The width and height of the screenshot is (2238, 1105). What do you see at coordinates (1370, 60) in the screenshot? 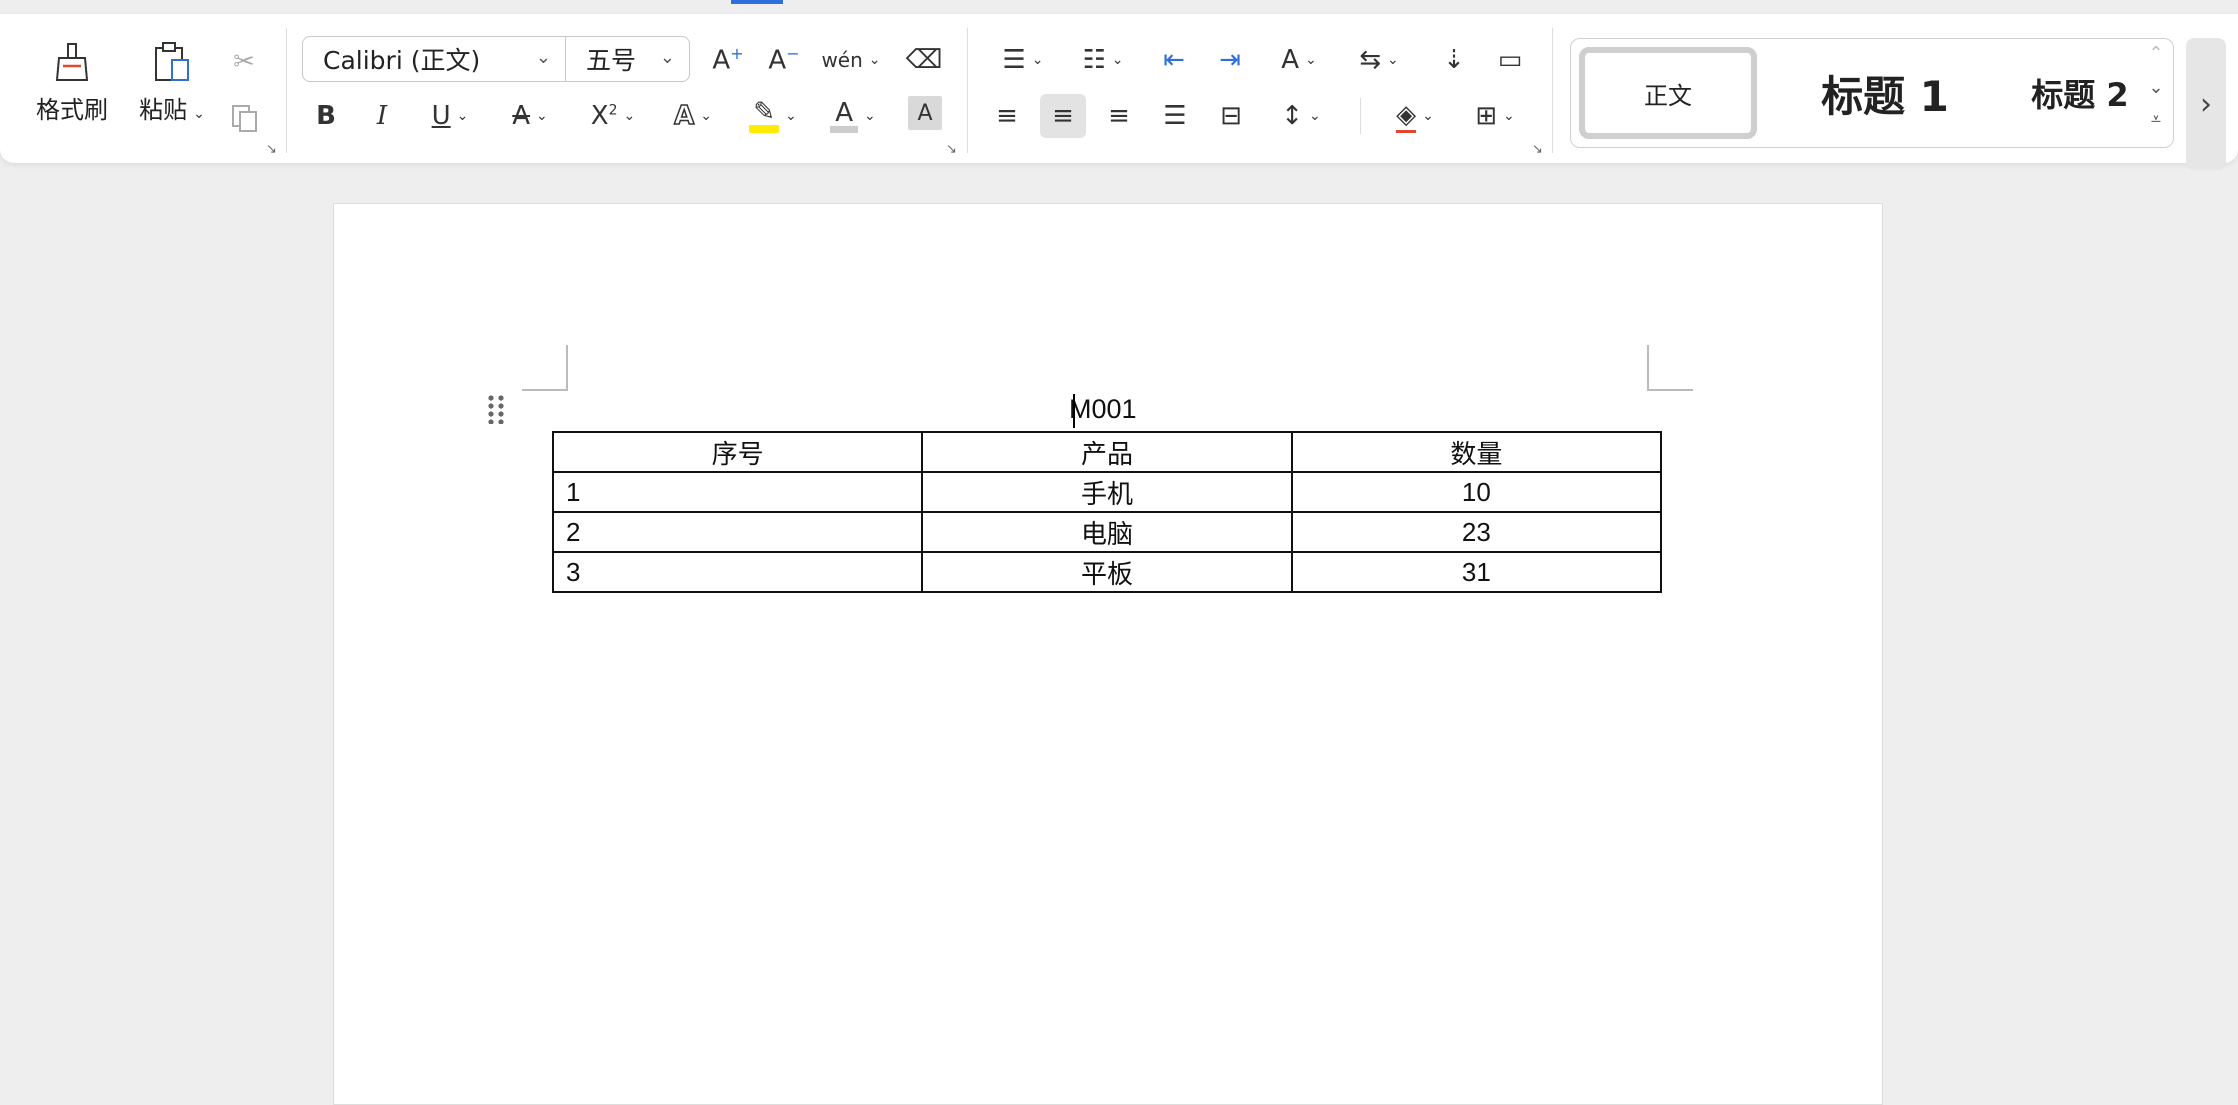
I see `swap-direction-icon: ⇆` at bounding box center [1370, 60].